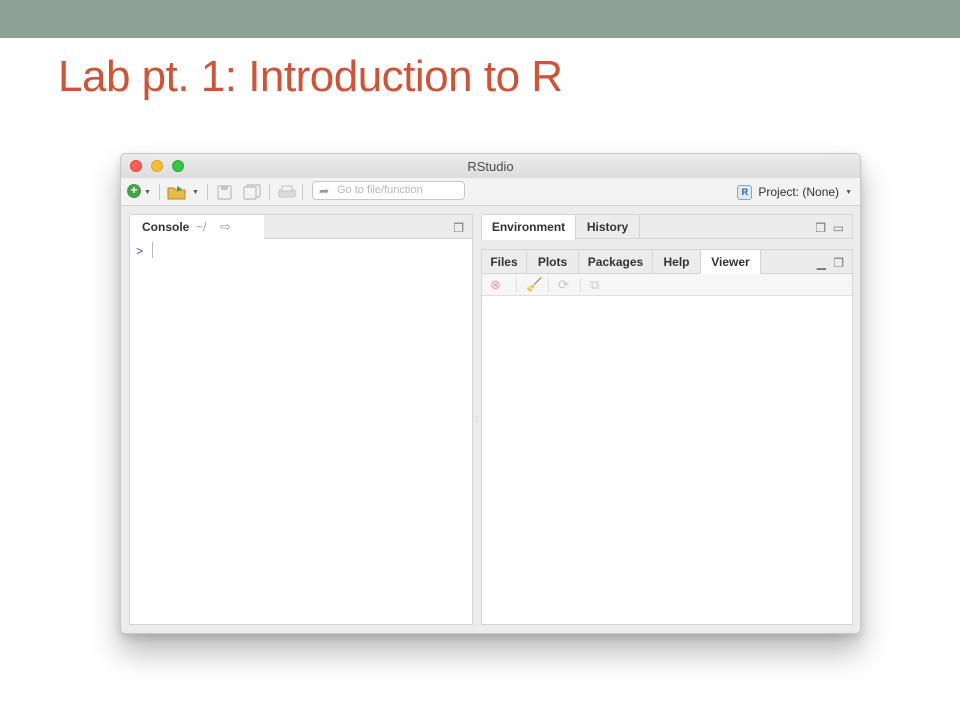 This screenshot has width=960, height=720. I want to click on r-project-icon: R, so click(745, 192).